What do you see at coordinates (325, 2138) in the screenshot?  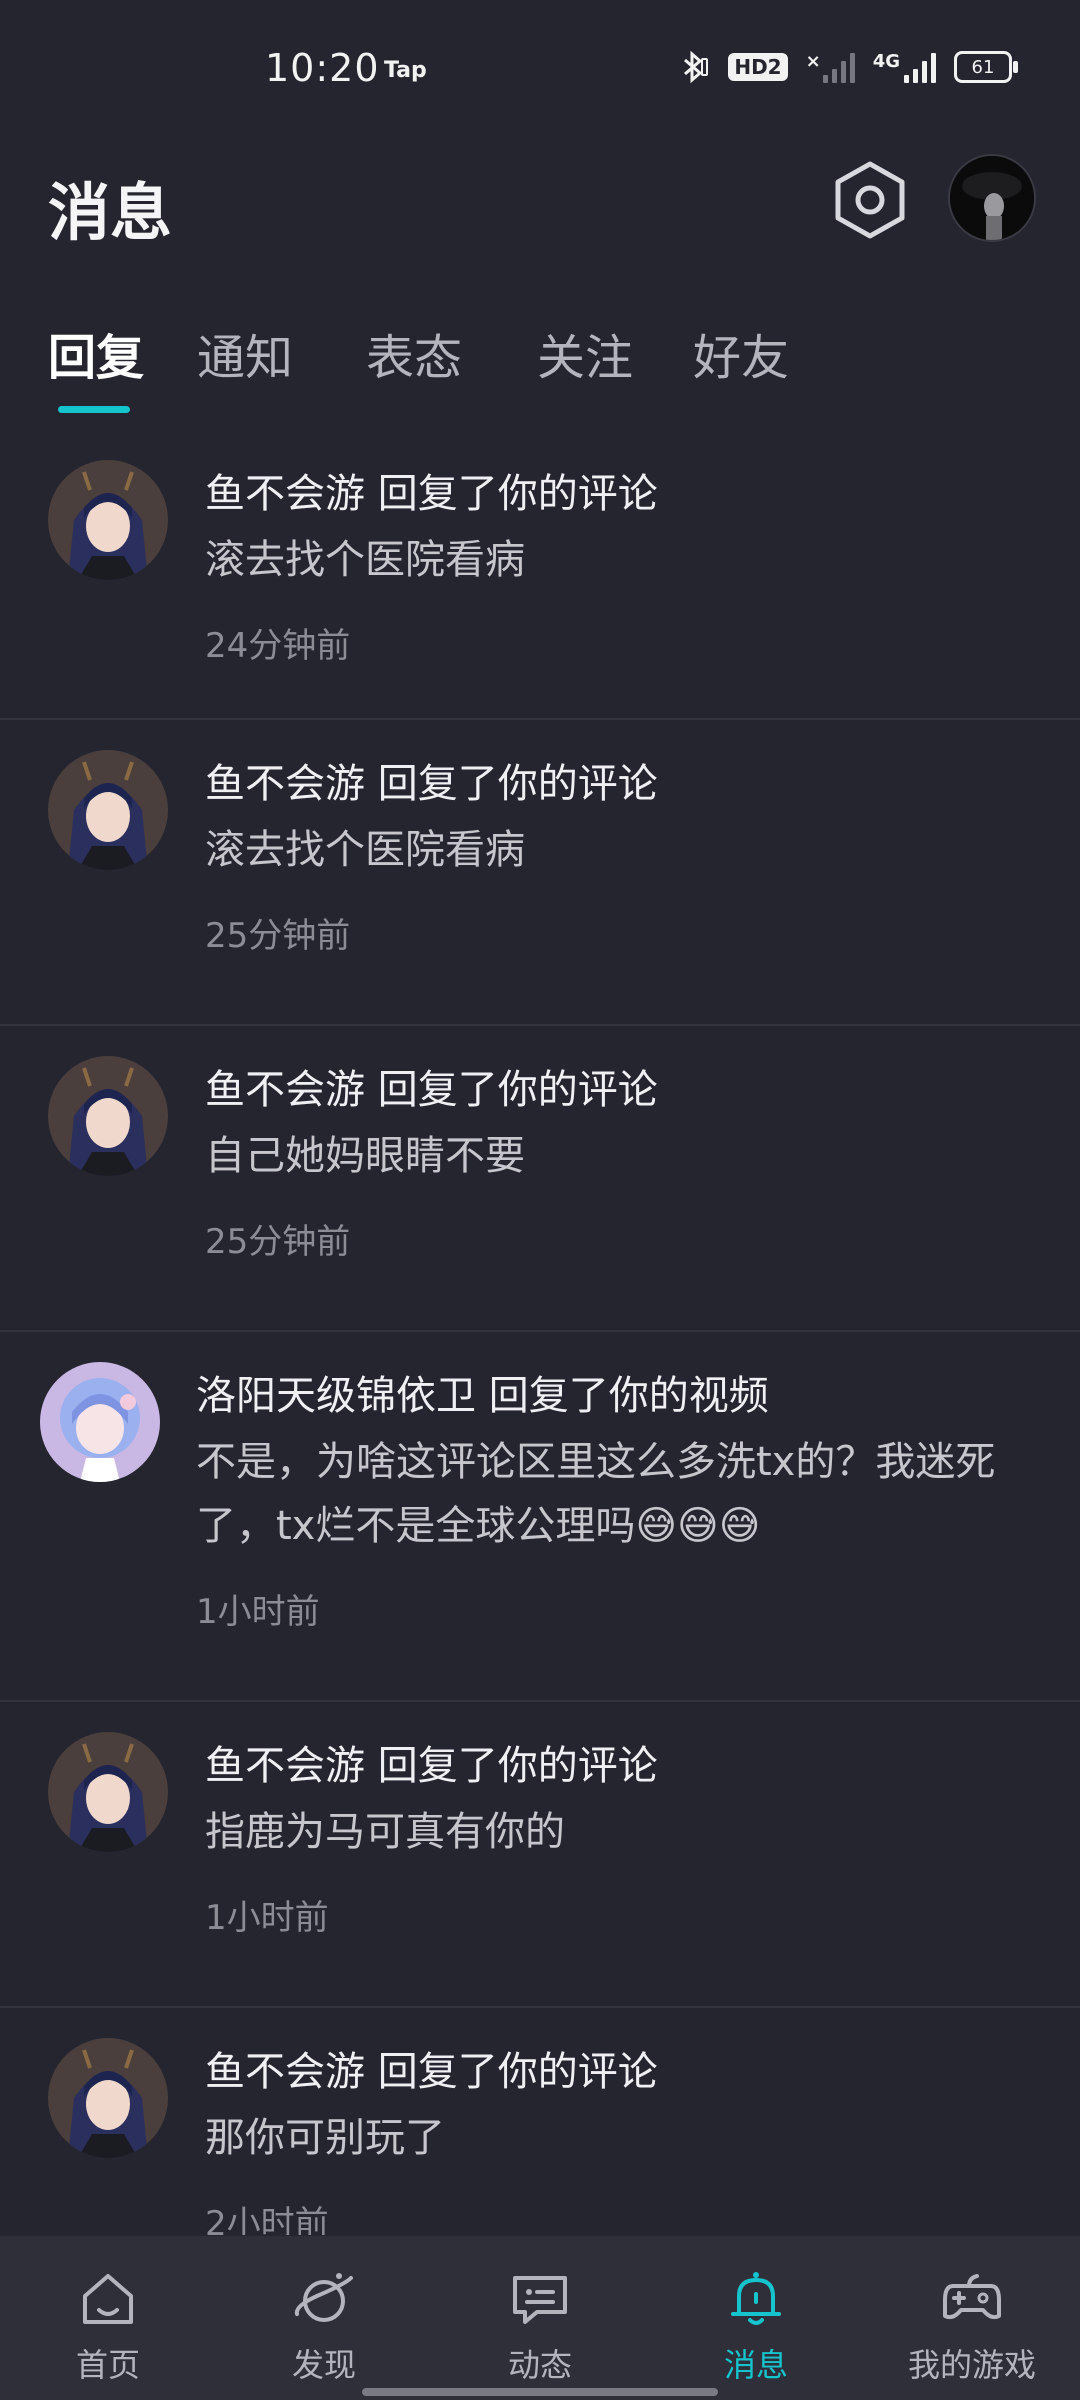 I see `message-content: 那你可别玩了` at bounding box center [325, 2138].